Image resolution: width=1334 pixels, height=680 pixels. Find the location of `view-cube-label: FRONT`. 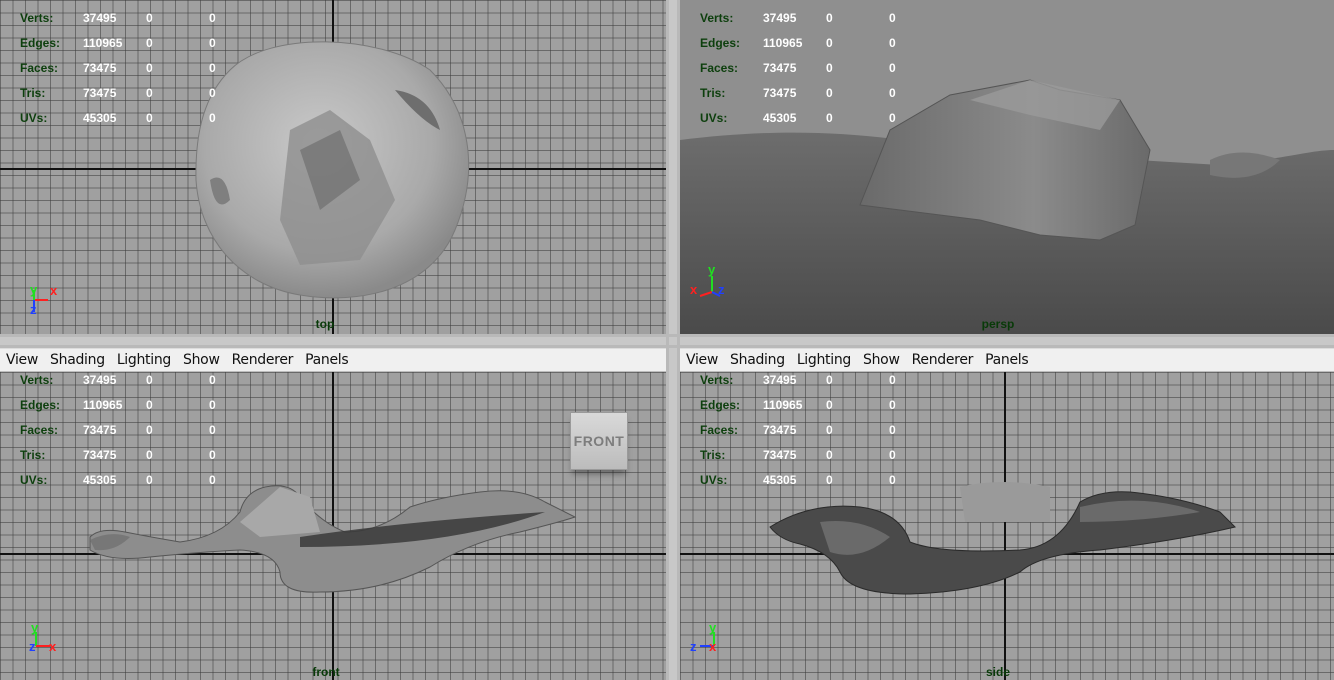

view-cube-label: FRONT is located at coordinates (599, 441).